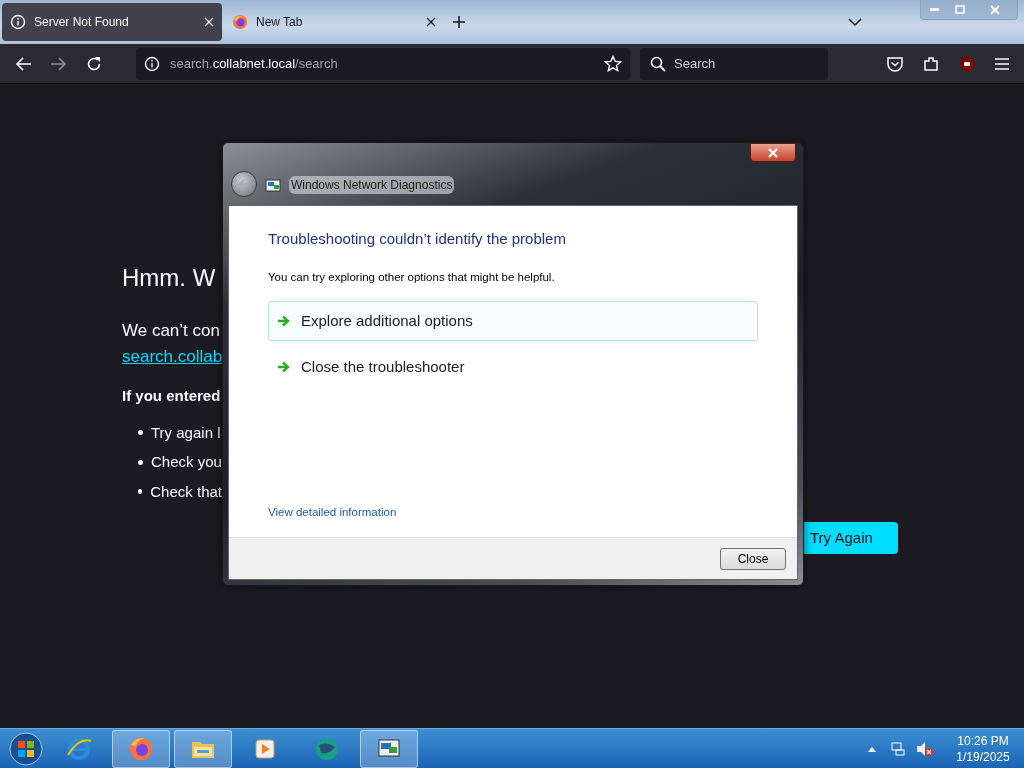 This screenshot has width=1024, height=768. Describe the element at coordinates (172, 396) in the screenshot. I see `error-subheading: If you entered` at that location.